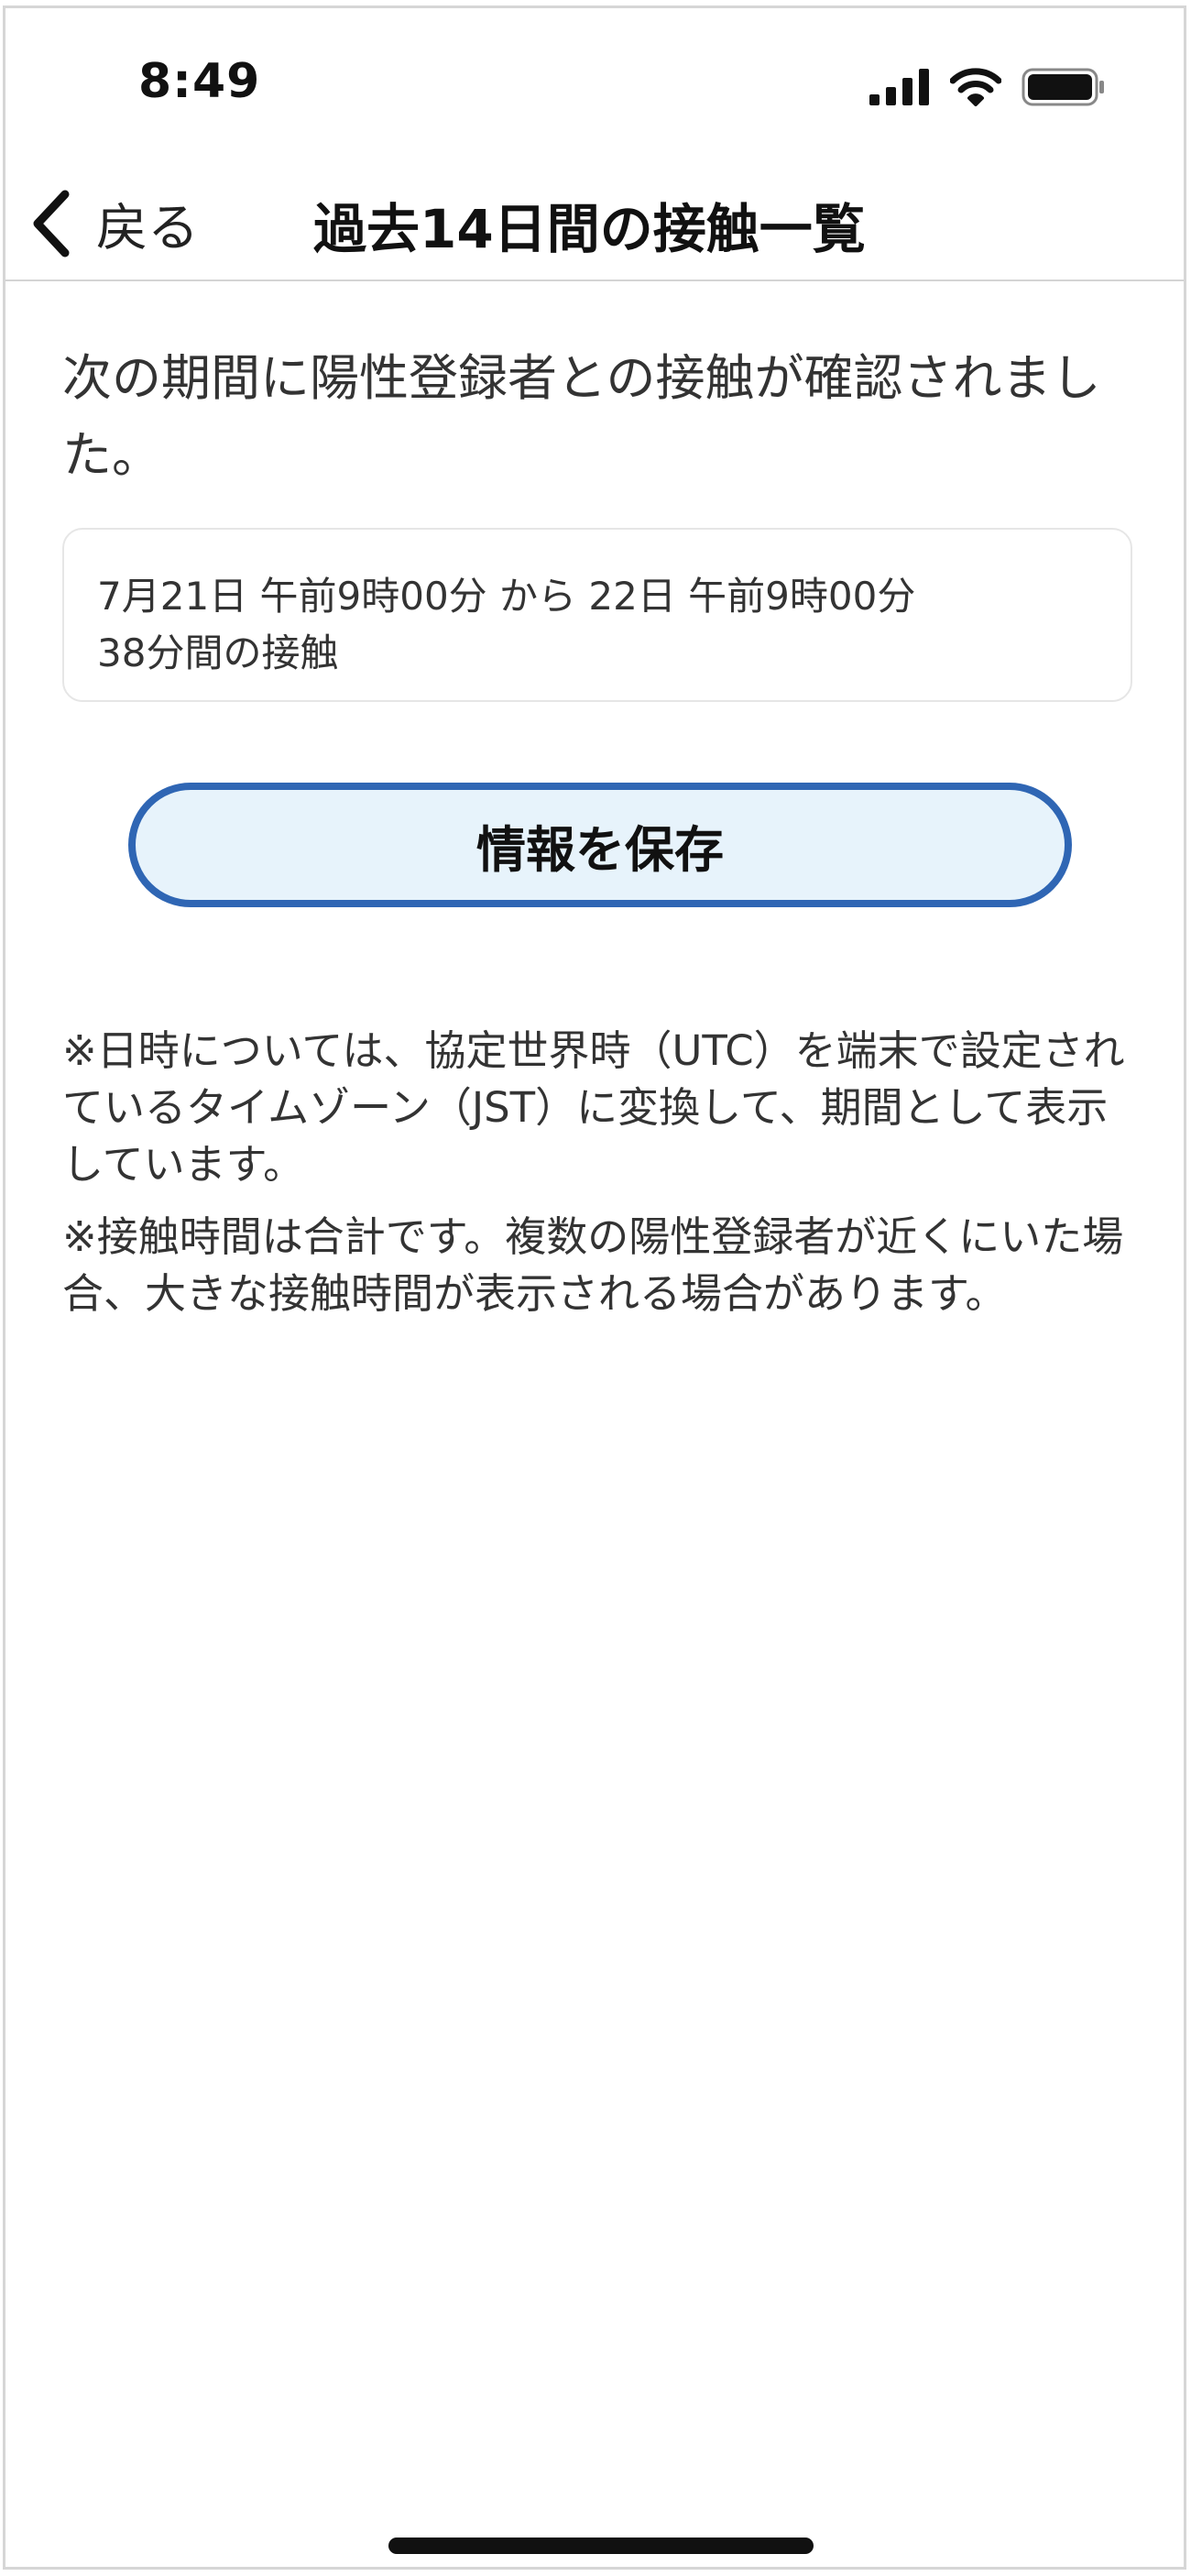  What do you see at coordinates (218, 652) in the screenshot?
I see `contact-duration: 38分間の接触` at bounding box center [218, 652].